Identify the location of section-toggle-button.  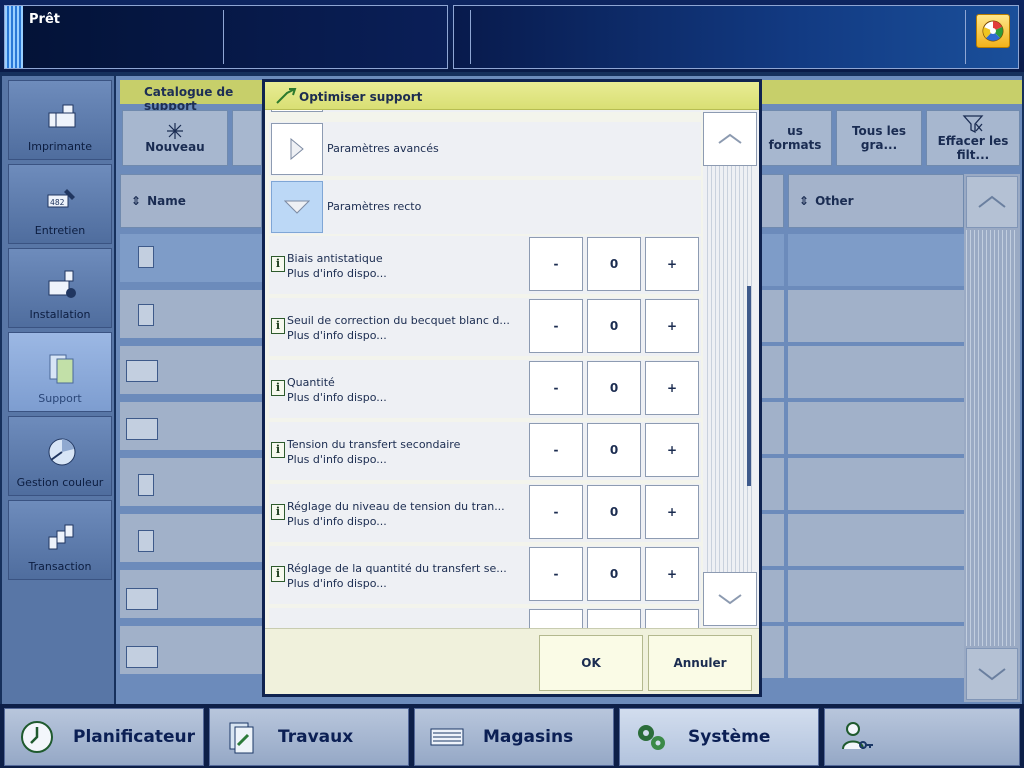
(297, 111).